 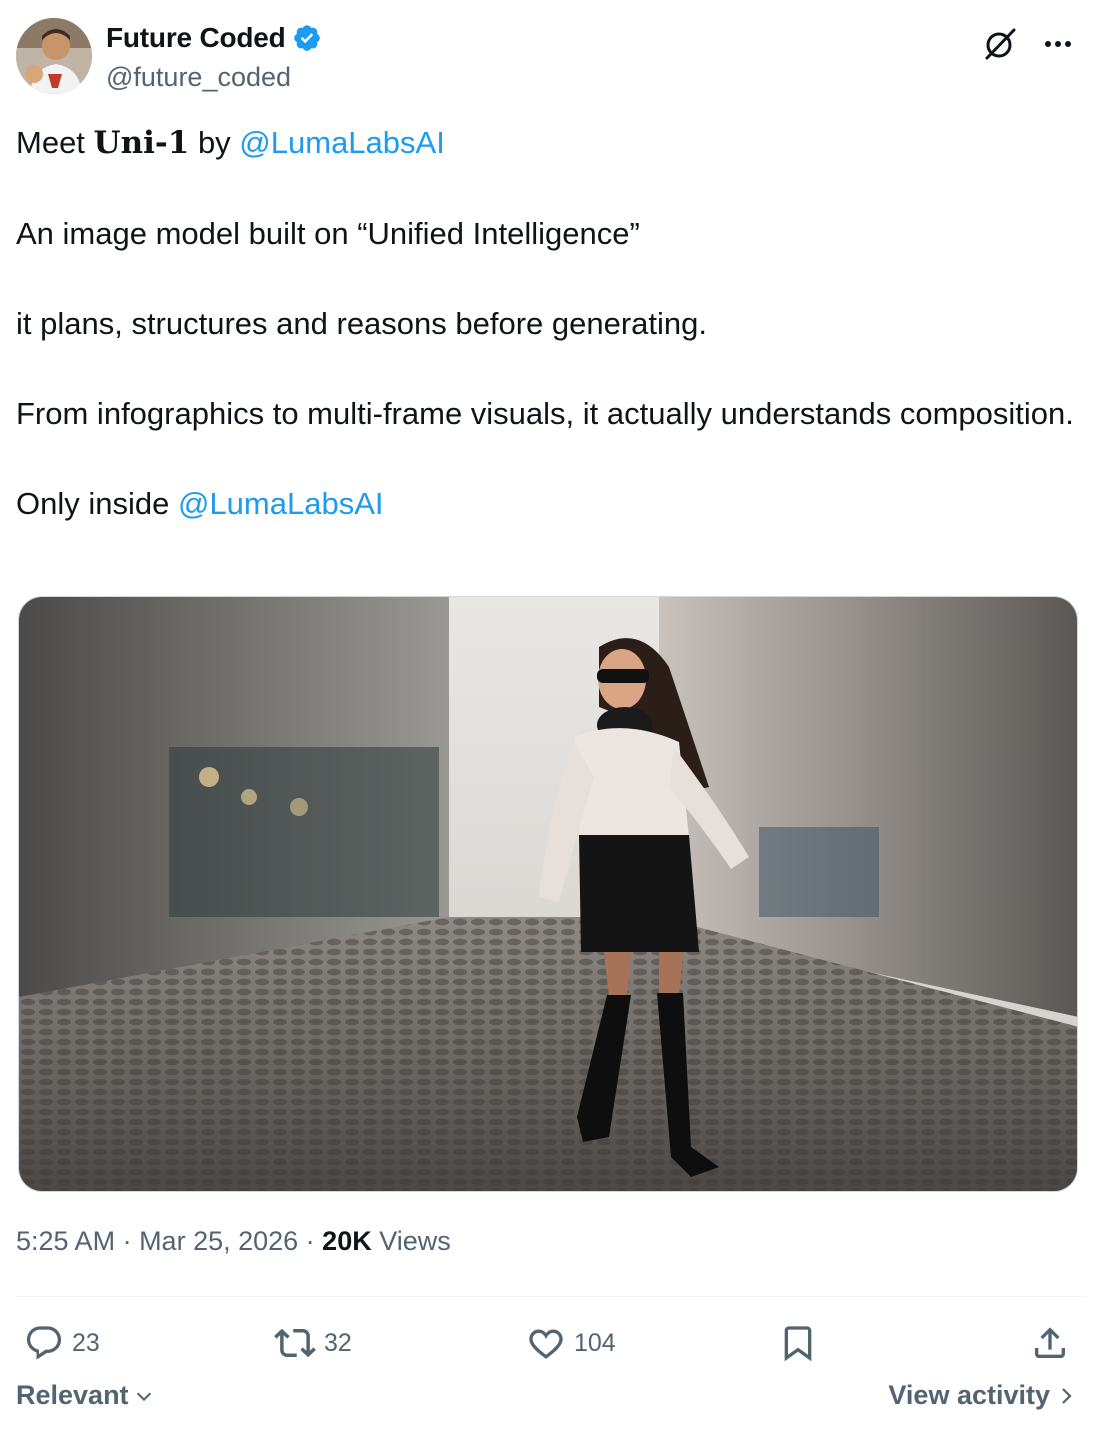 I want to click on bookmark-icon, so click(x=798, y=1344).